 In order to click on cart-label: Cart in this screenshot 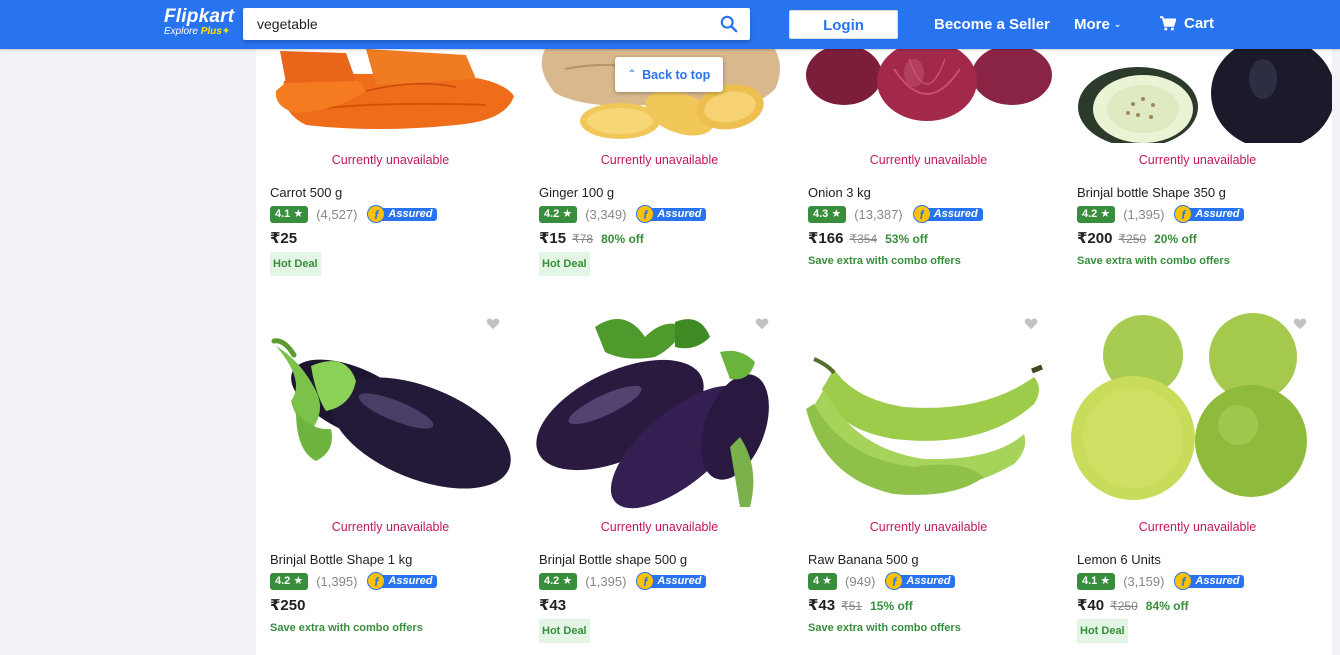, I will do `click(1199, 23)`.